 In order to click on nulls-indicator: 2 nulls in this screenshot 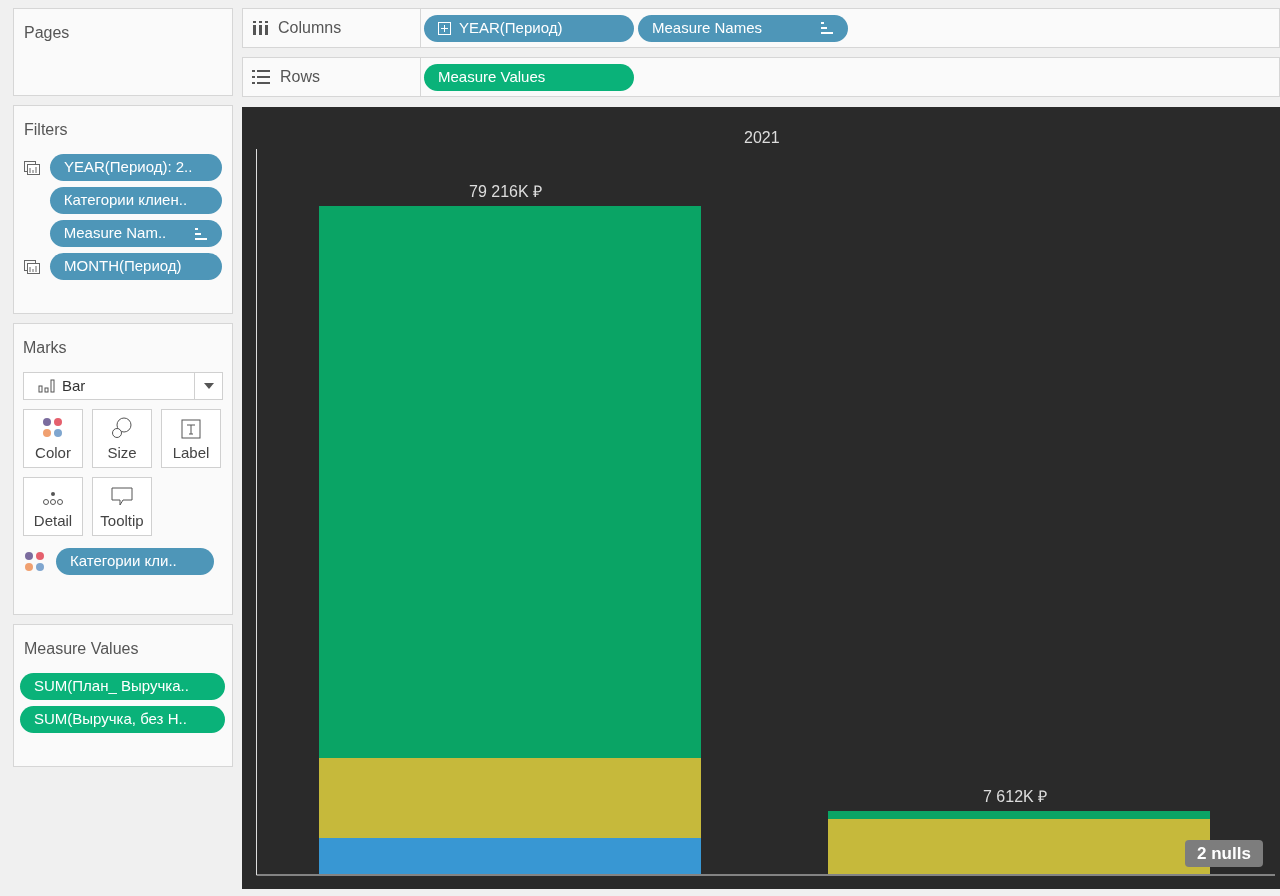, I will do `click(1224, 853)`.